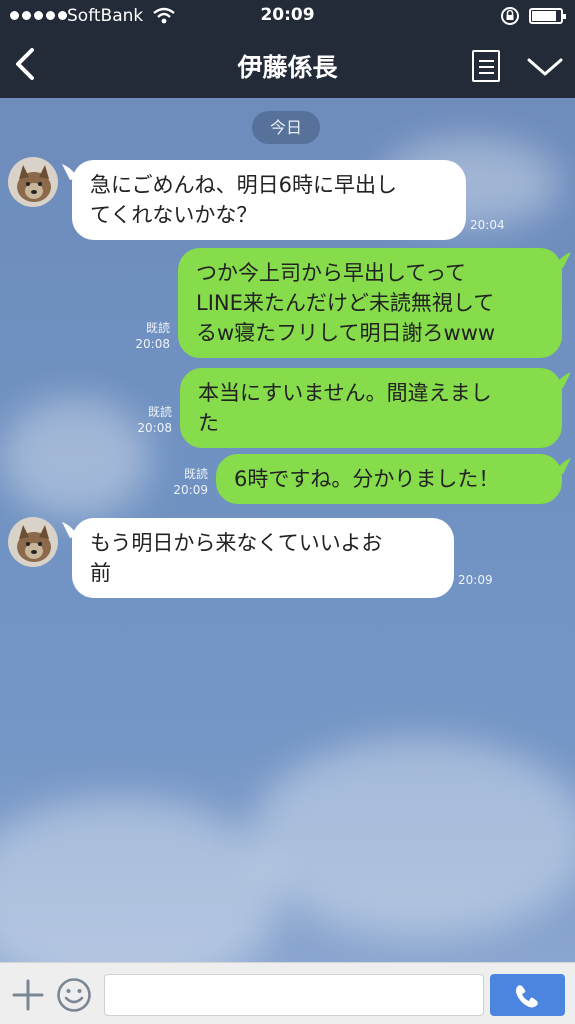 This screenshot has width=575, height=1024. Describe the element at coordinates (208, 423) in the screenshot. I see `message-line: た` at that location.